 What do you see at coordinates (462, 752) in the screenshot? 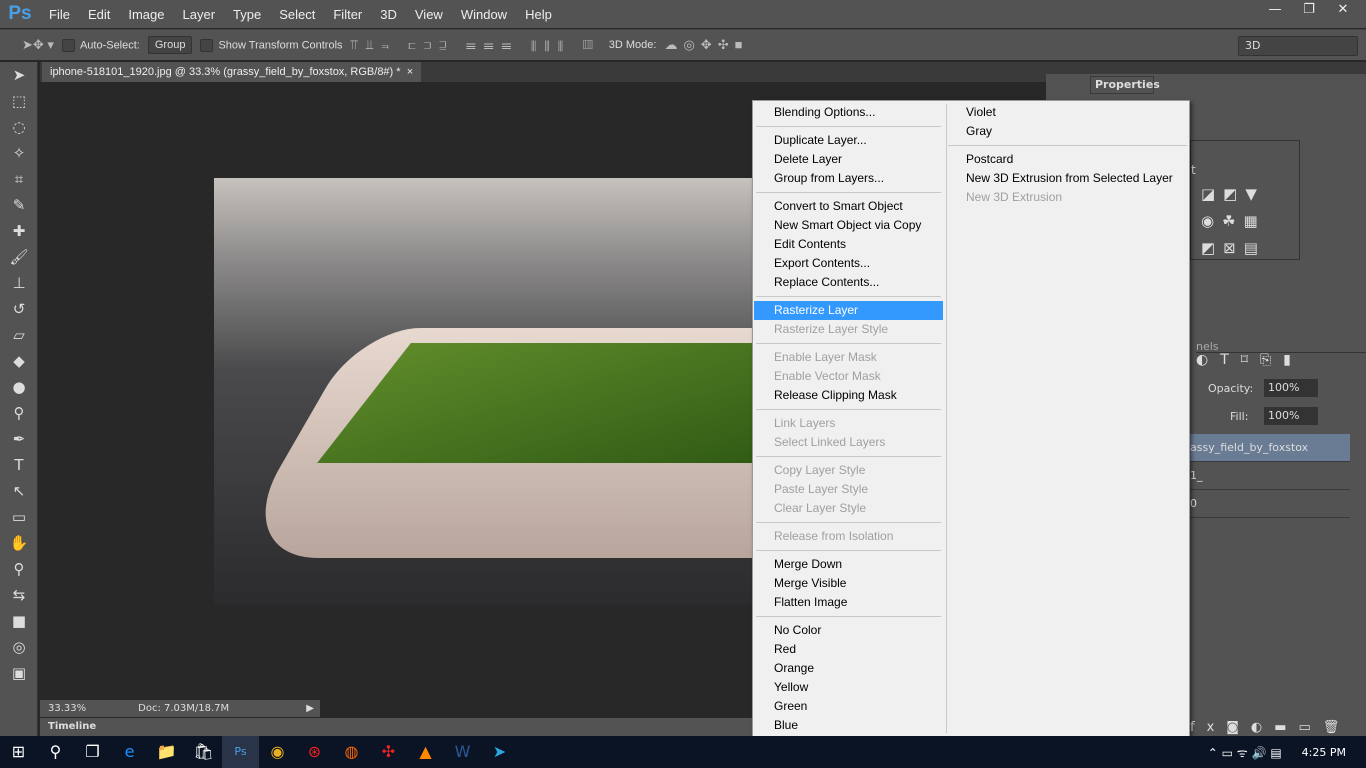
I see `word-icon: W` at bounding box center [462, 752].